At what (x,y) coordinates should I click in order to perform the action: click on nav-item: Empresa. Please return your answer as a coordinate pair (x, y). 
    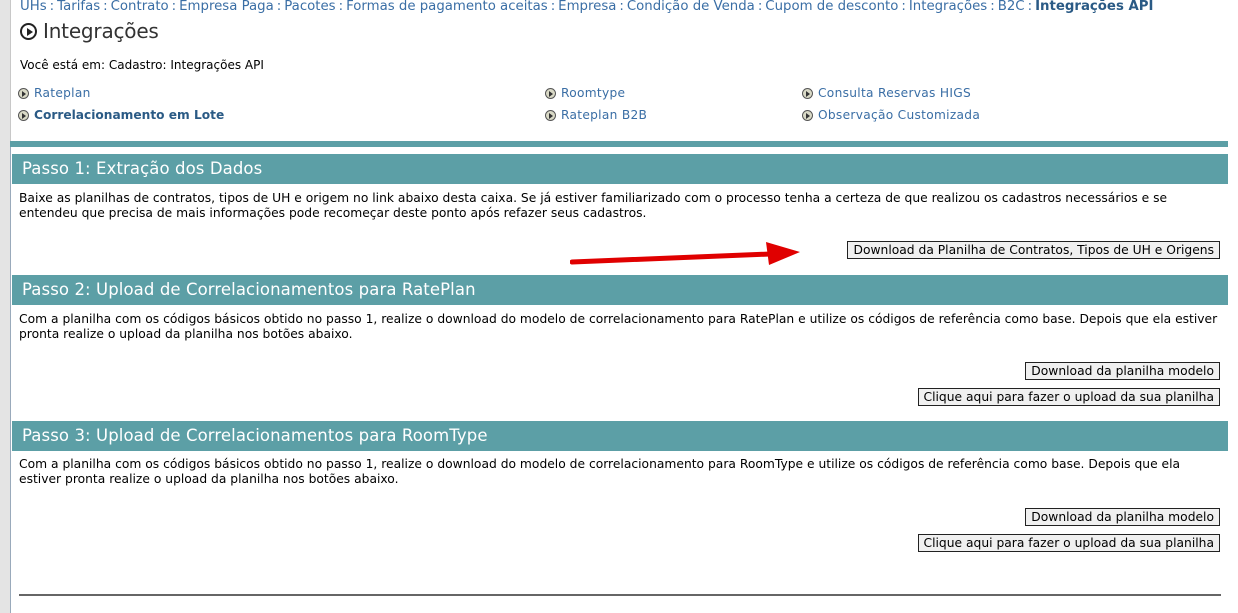
    Looking at the image, I should click on (587, 7).